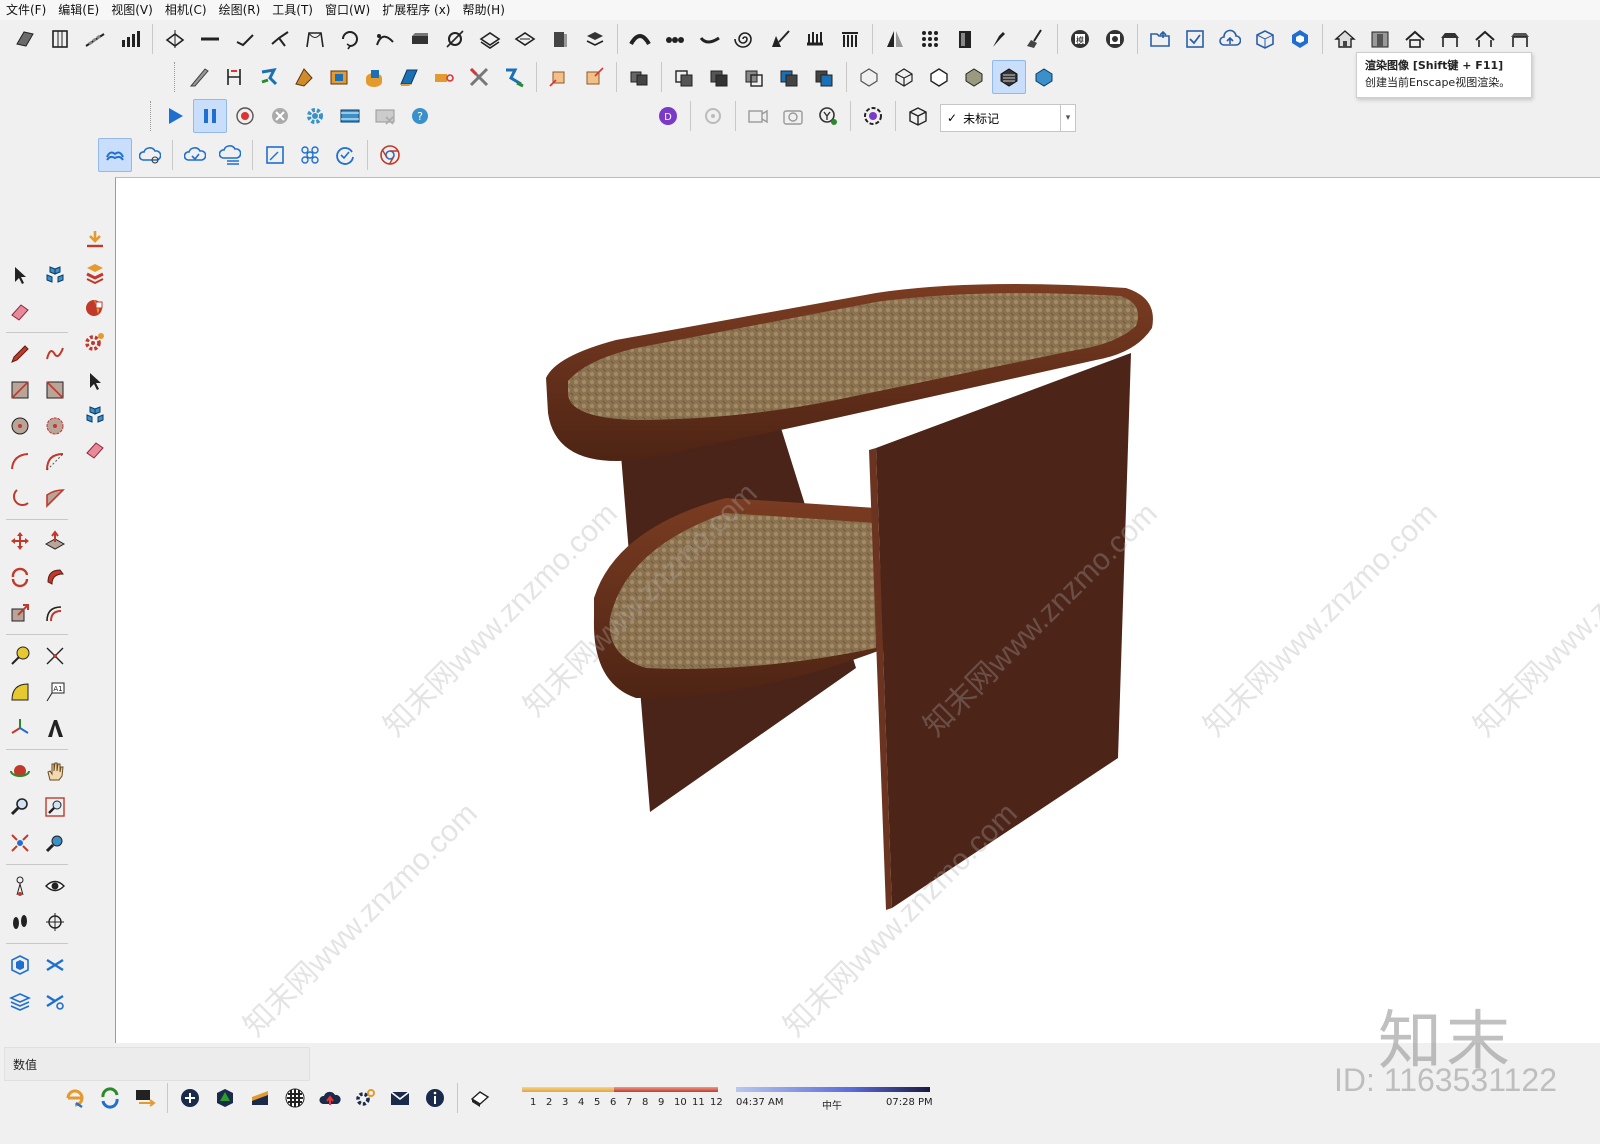 The width and height of the screenshot is (1600, 1144). I want to click on status-import-button, so click(145, 1098).